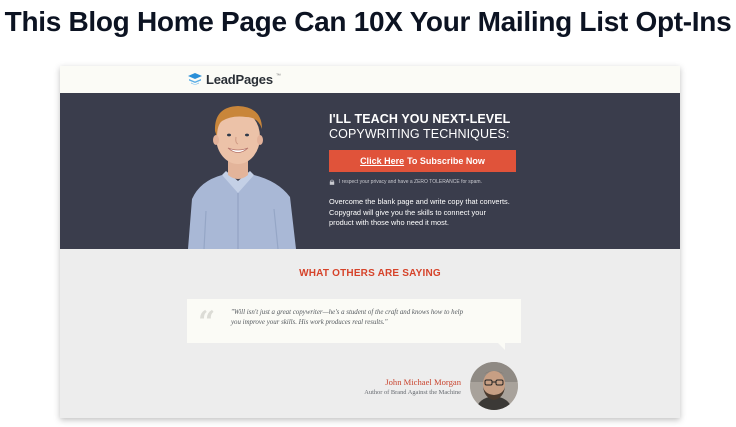  What do you see at coordinates (278, 76) in the screenshot?
I see `trademark-symbol: ™` at bounding box center [278, 76].